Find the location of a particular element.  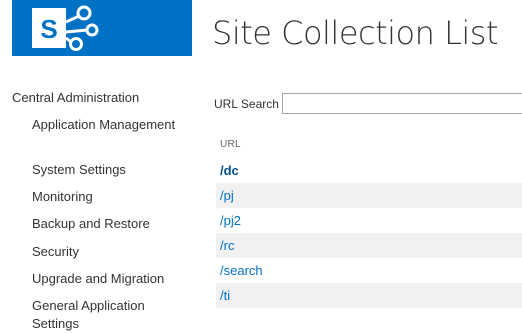

table-row: /search is located at coordinates (369, 270).